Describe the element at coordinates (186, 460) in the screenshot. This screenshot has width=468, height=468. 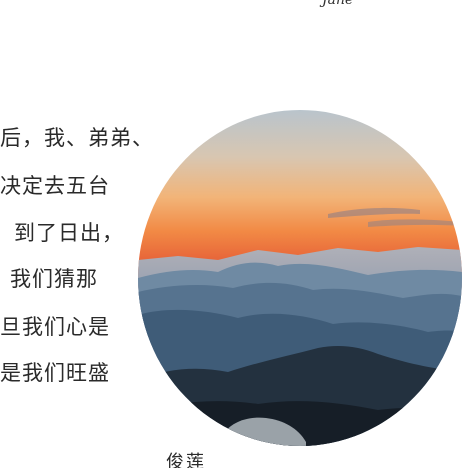
I see `author-name: 俊莲` at that location.